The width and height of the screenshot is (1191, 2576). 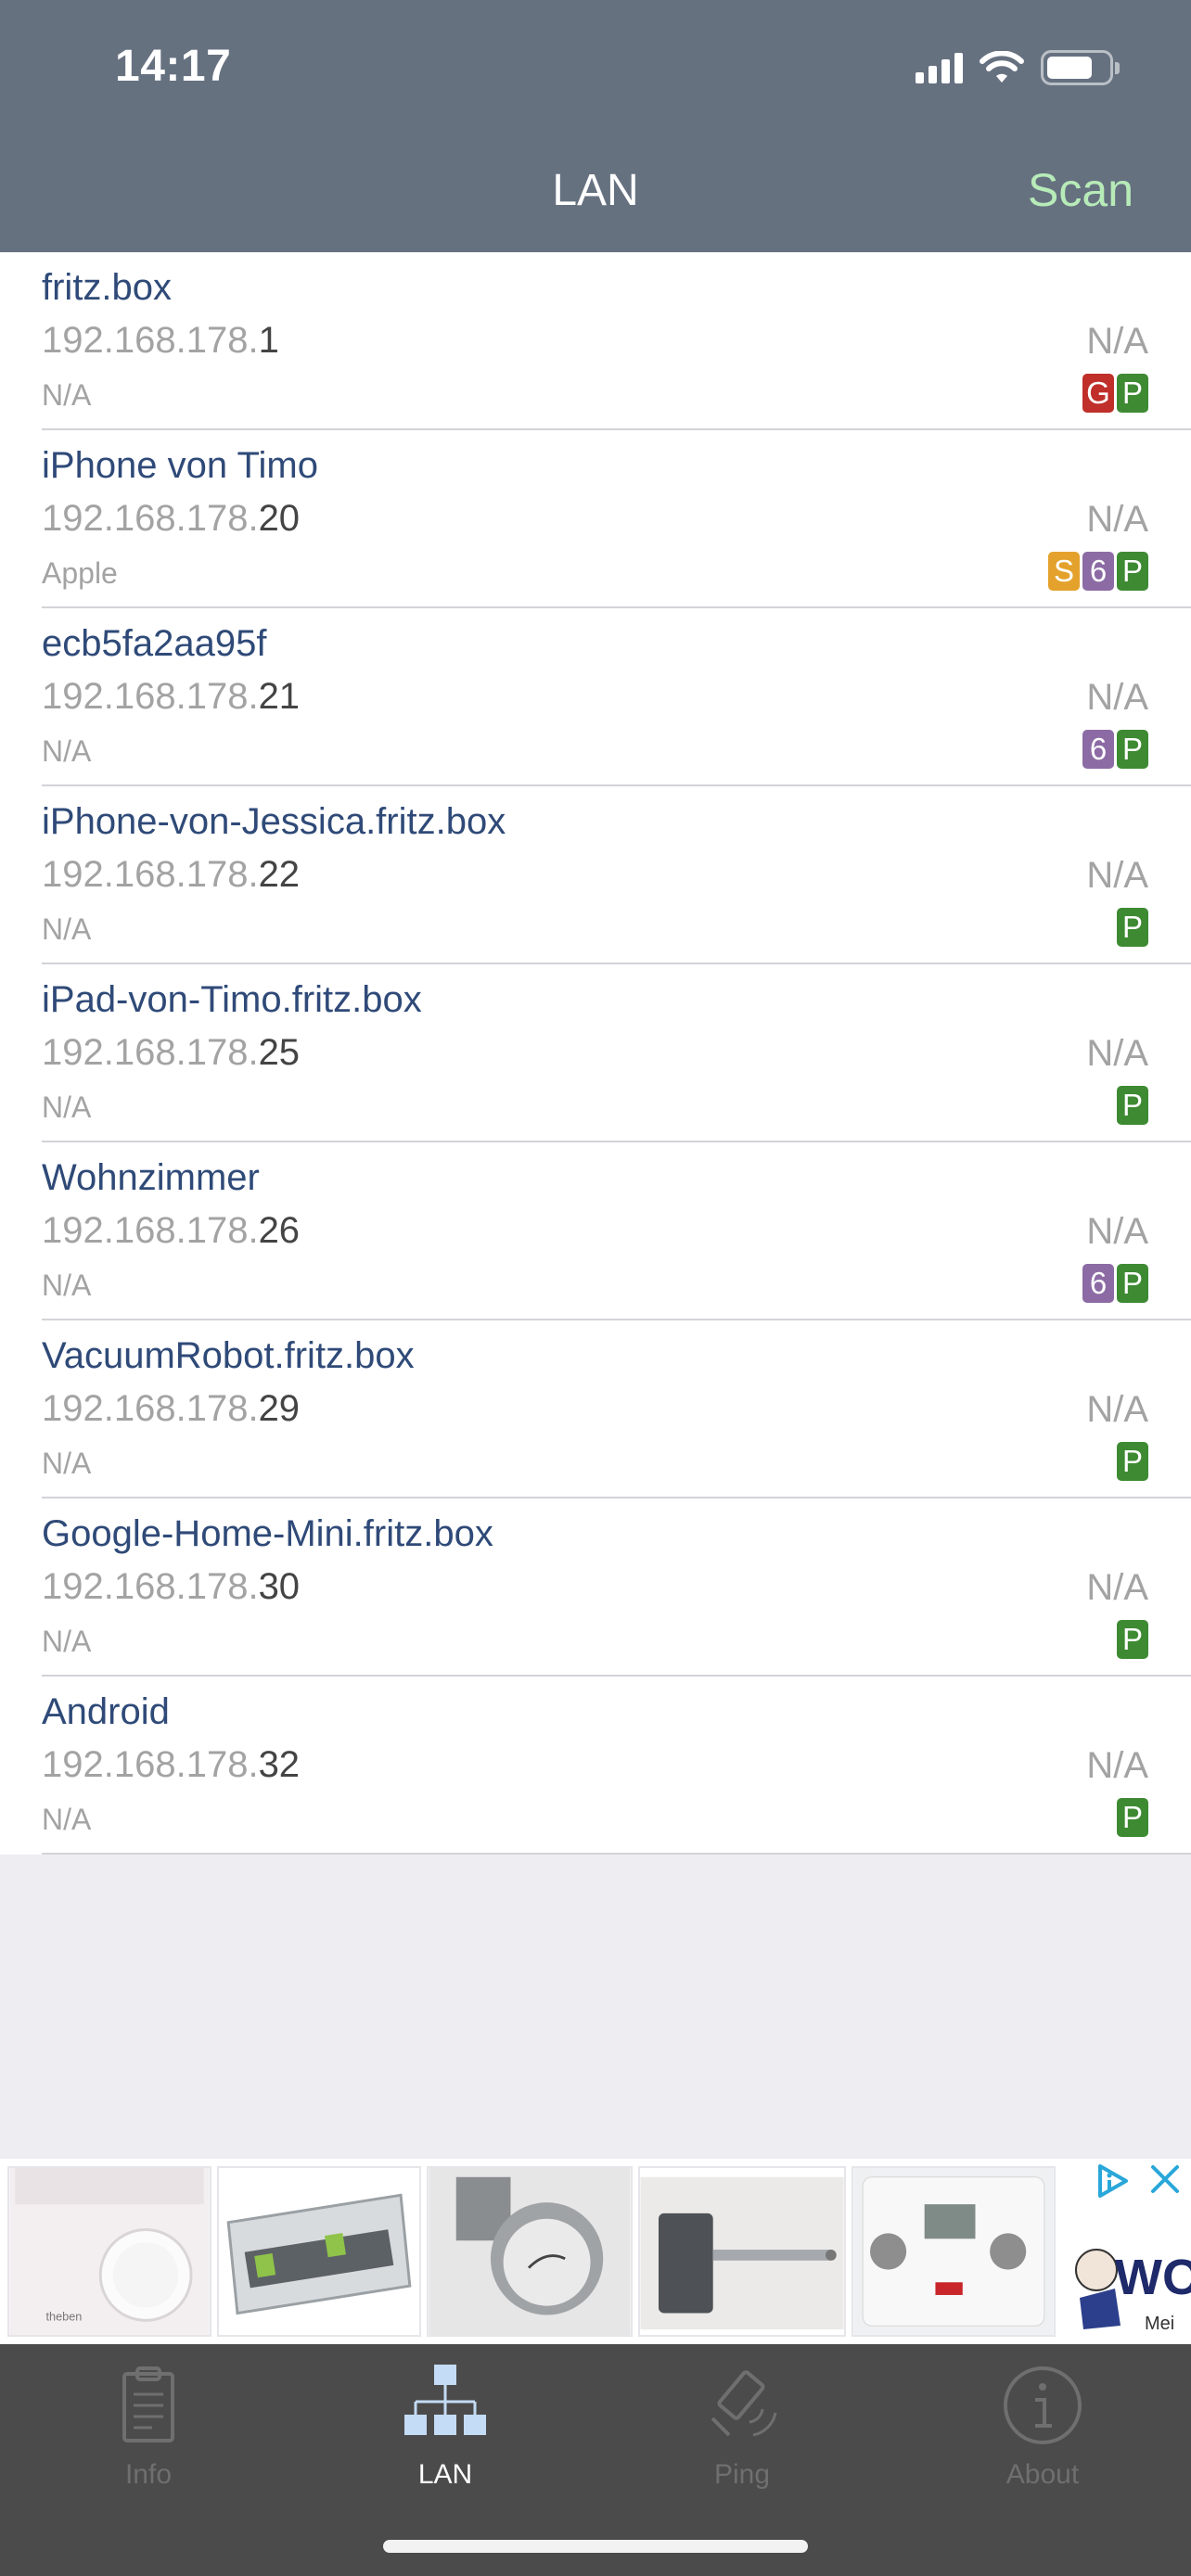 What do you see at coordinates (595, 1766) in the screenshot?
I see `device-row: Android 192.168.178.32 N/A N/A P` at bounding box center [595, 1766].